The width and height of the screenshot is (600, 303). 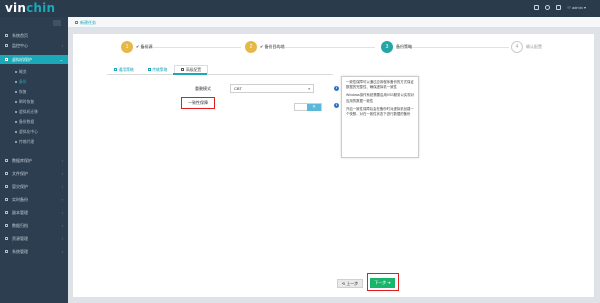 I want to click on monitor-icon, so click(x=6, y=45).